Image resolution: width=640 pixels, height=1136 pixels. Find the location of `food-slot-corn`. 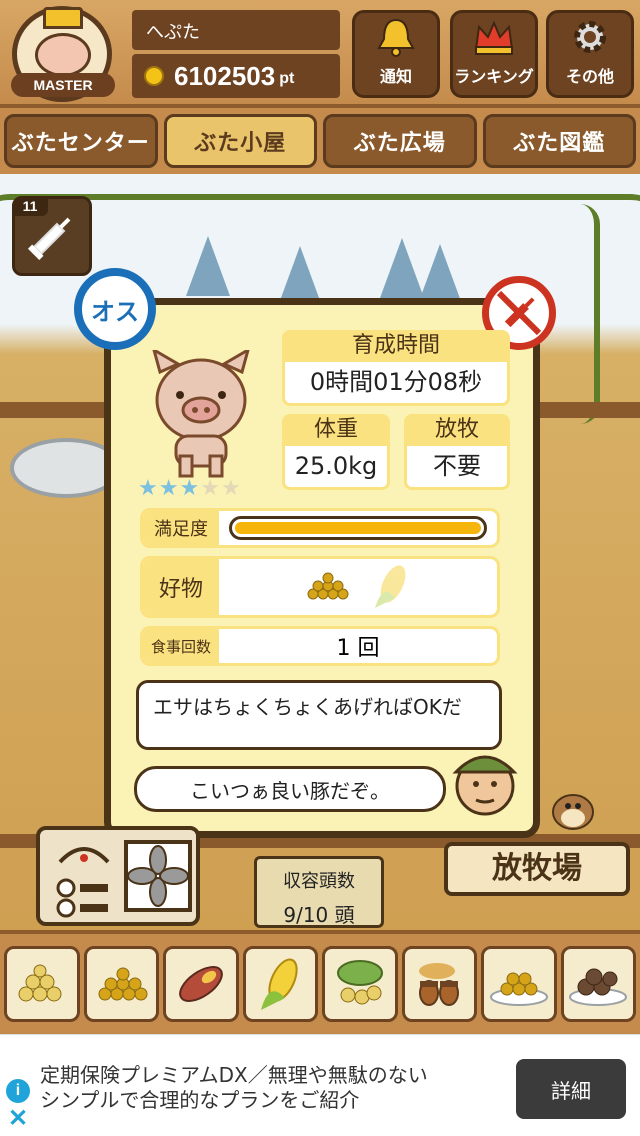

food-slot-corn is located at coordinates (280, 984).